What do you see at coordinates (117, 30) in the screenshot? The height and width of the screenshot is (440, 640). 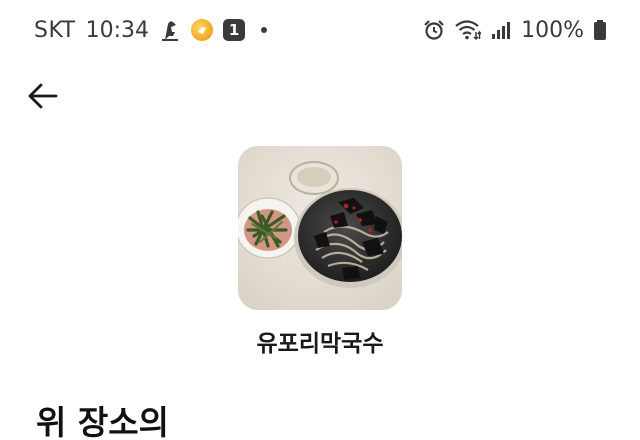 I see `clock: 10:34` at bounding box center [117, 30].